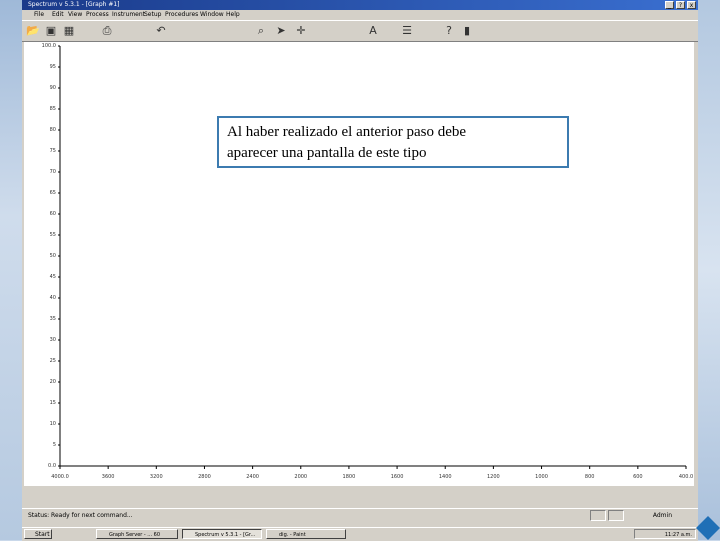 The height and width of the screenshot is (541, 720). What do you see at coordinates (680, 5) in the screenshot?
I see `help-button: ?` at bounding box center [680, 5].